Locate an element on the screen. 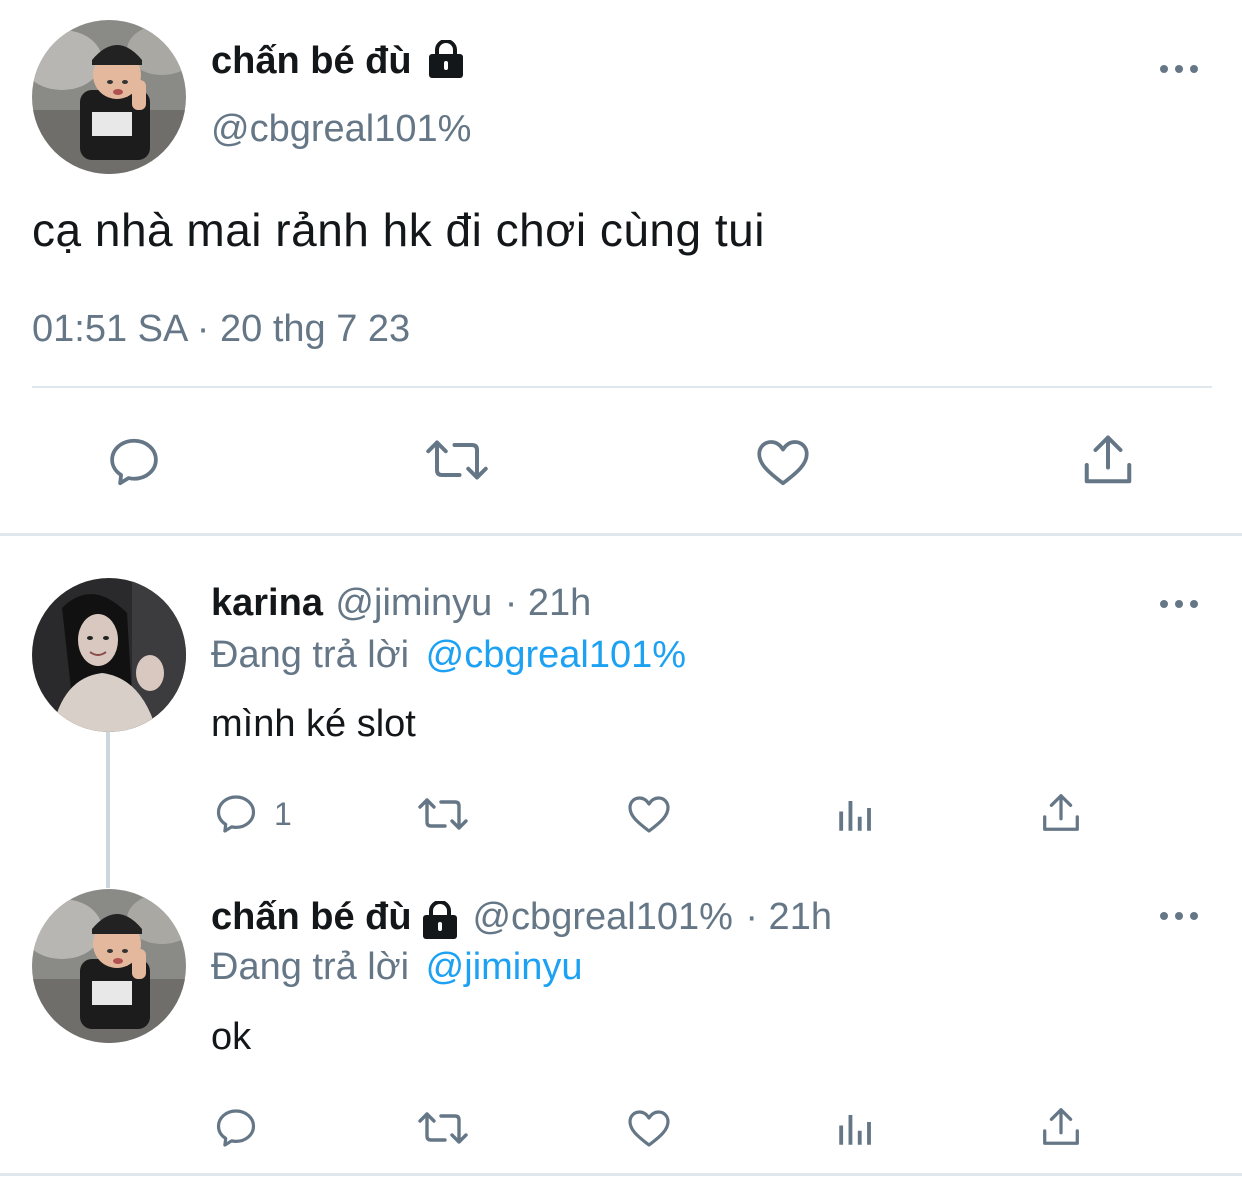  main-tweet-text: cạ nhà mai rảnh hk đi chơi cùng tui is located at coordinates (398, 230).